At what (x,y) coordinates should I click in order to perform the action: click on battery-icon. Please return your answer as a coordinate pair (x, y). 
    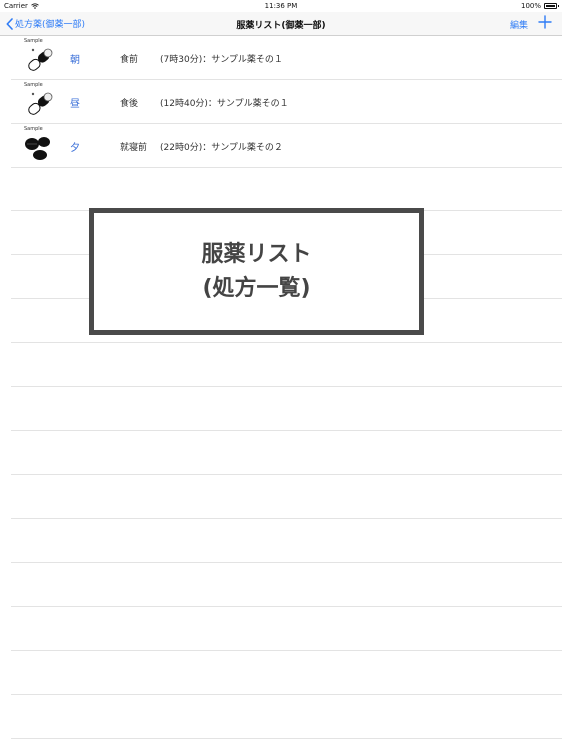
    Looking at the image, I should click on (551, 6).